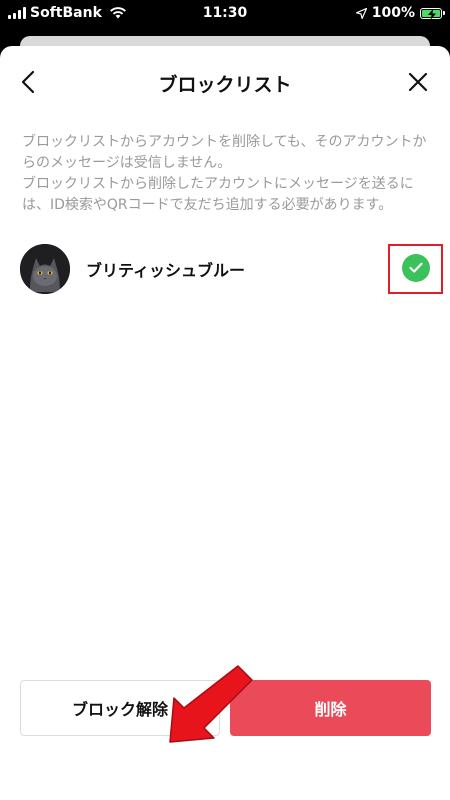  Describe the element at coordinates (225, 85) in the screenshot. I see `page-title: ブロックリスト` at that location.